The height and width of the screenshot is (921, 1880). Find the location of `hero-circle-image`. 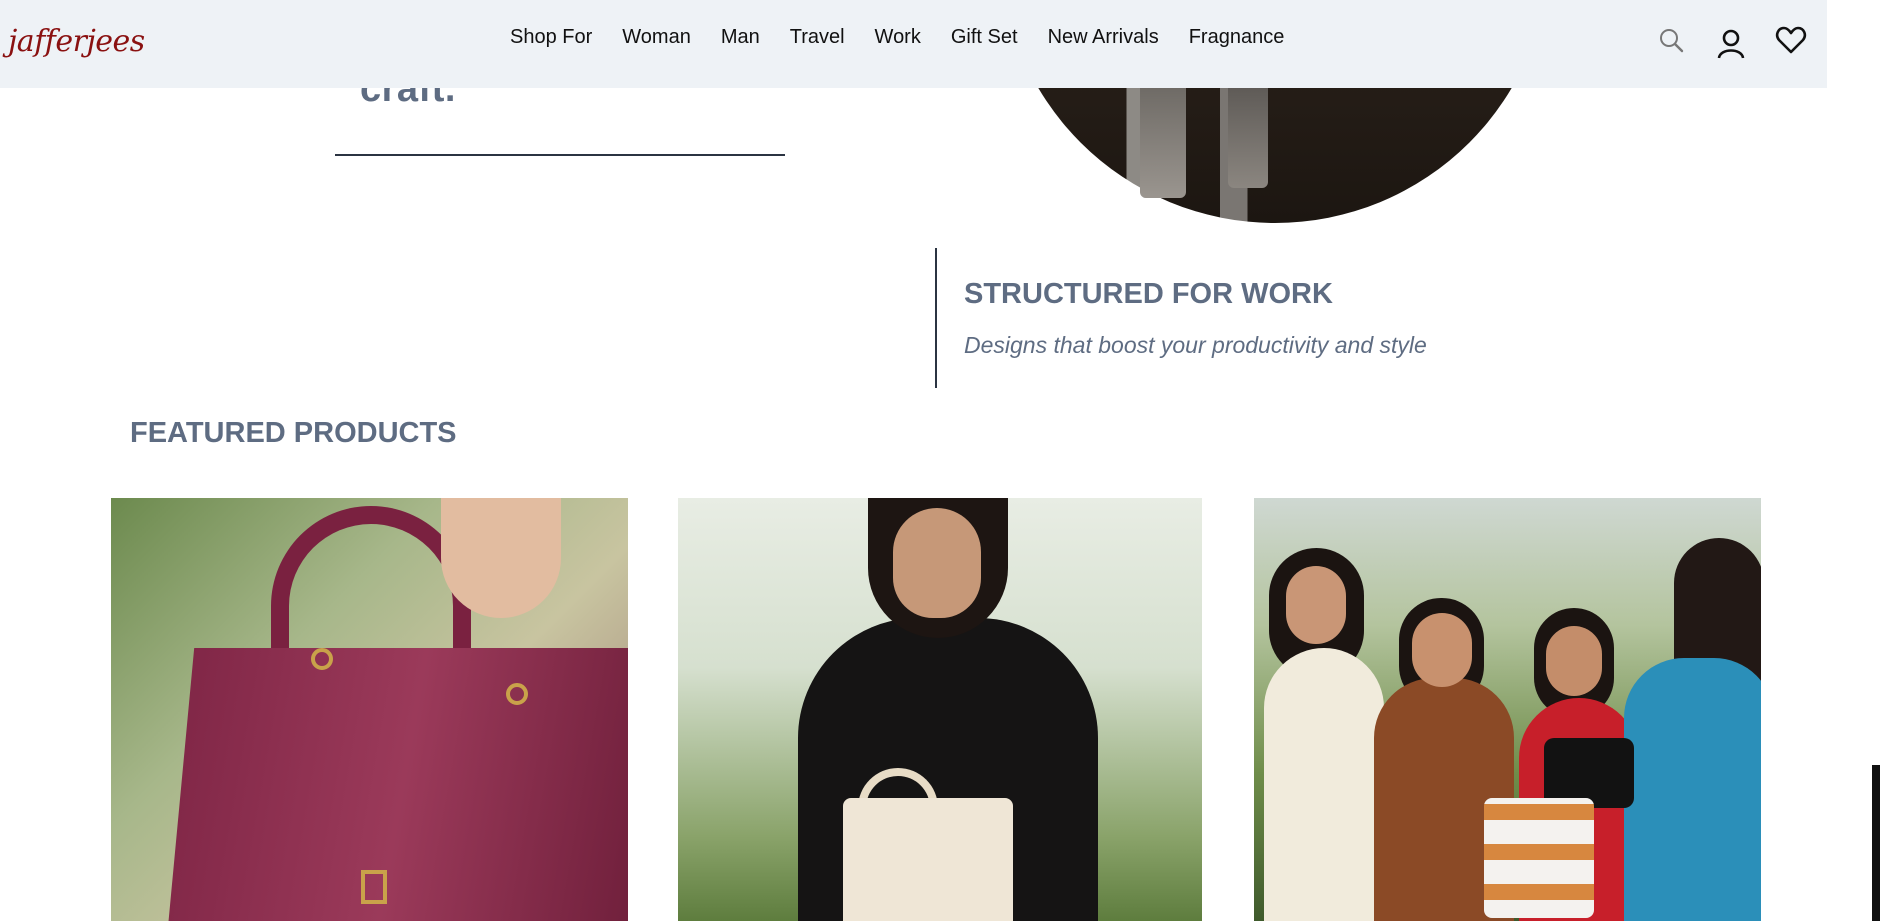

hero-circle-image is located at coordinates (1275, 155).